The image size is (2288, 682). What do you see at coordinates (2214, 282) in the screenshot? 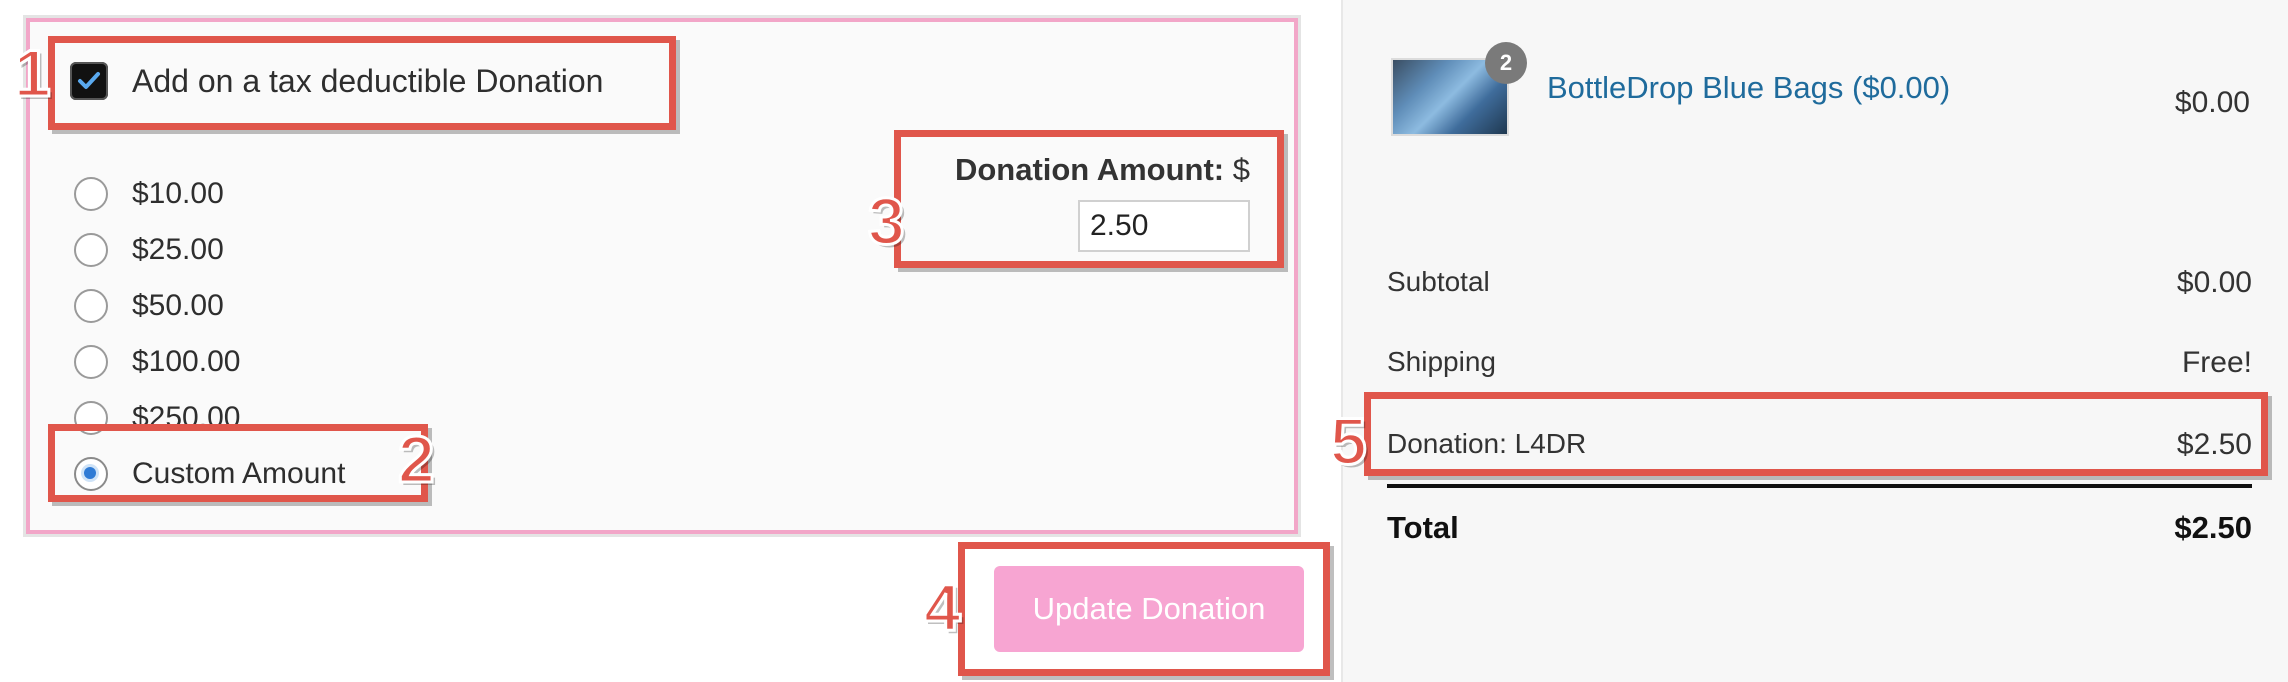
I see `subtotal-value: $0.00` at bounding box center [2214, 282].